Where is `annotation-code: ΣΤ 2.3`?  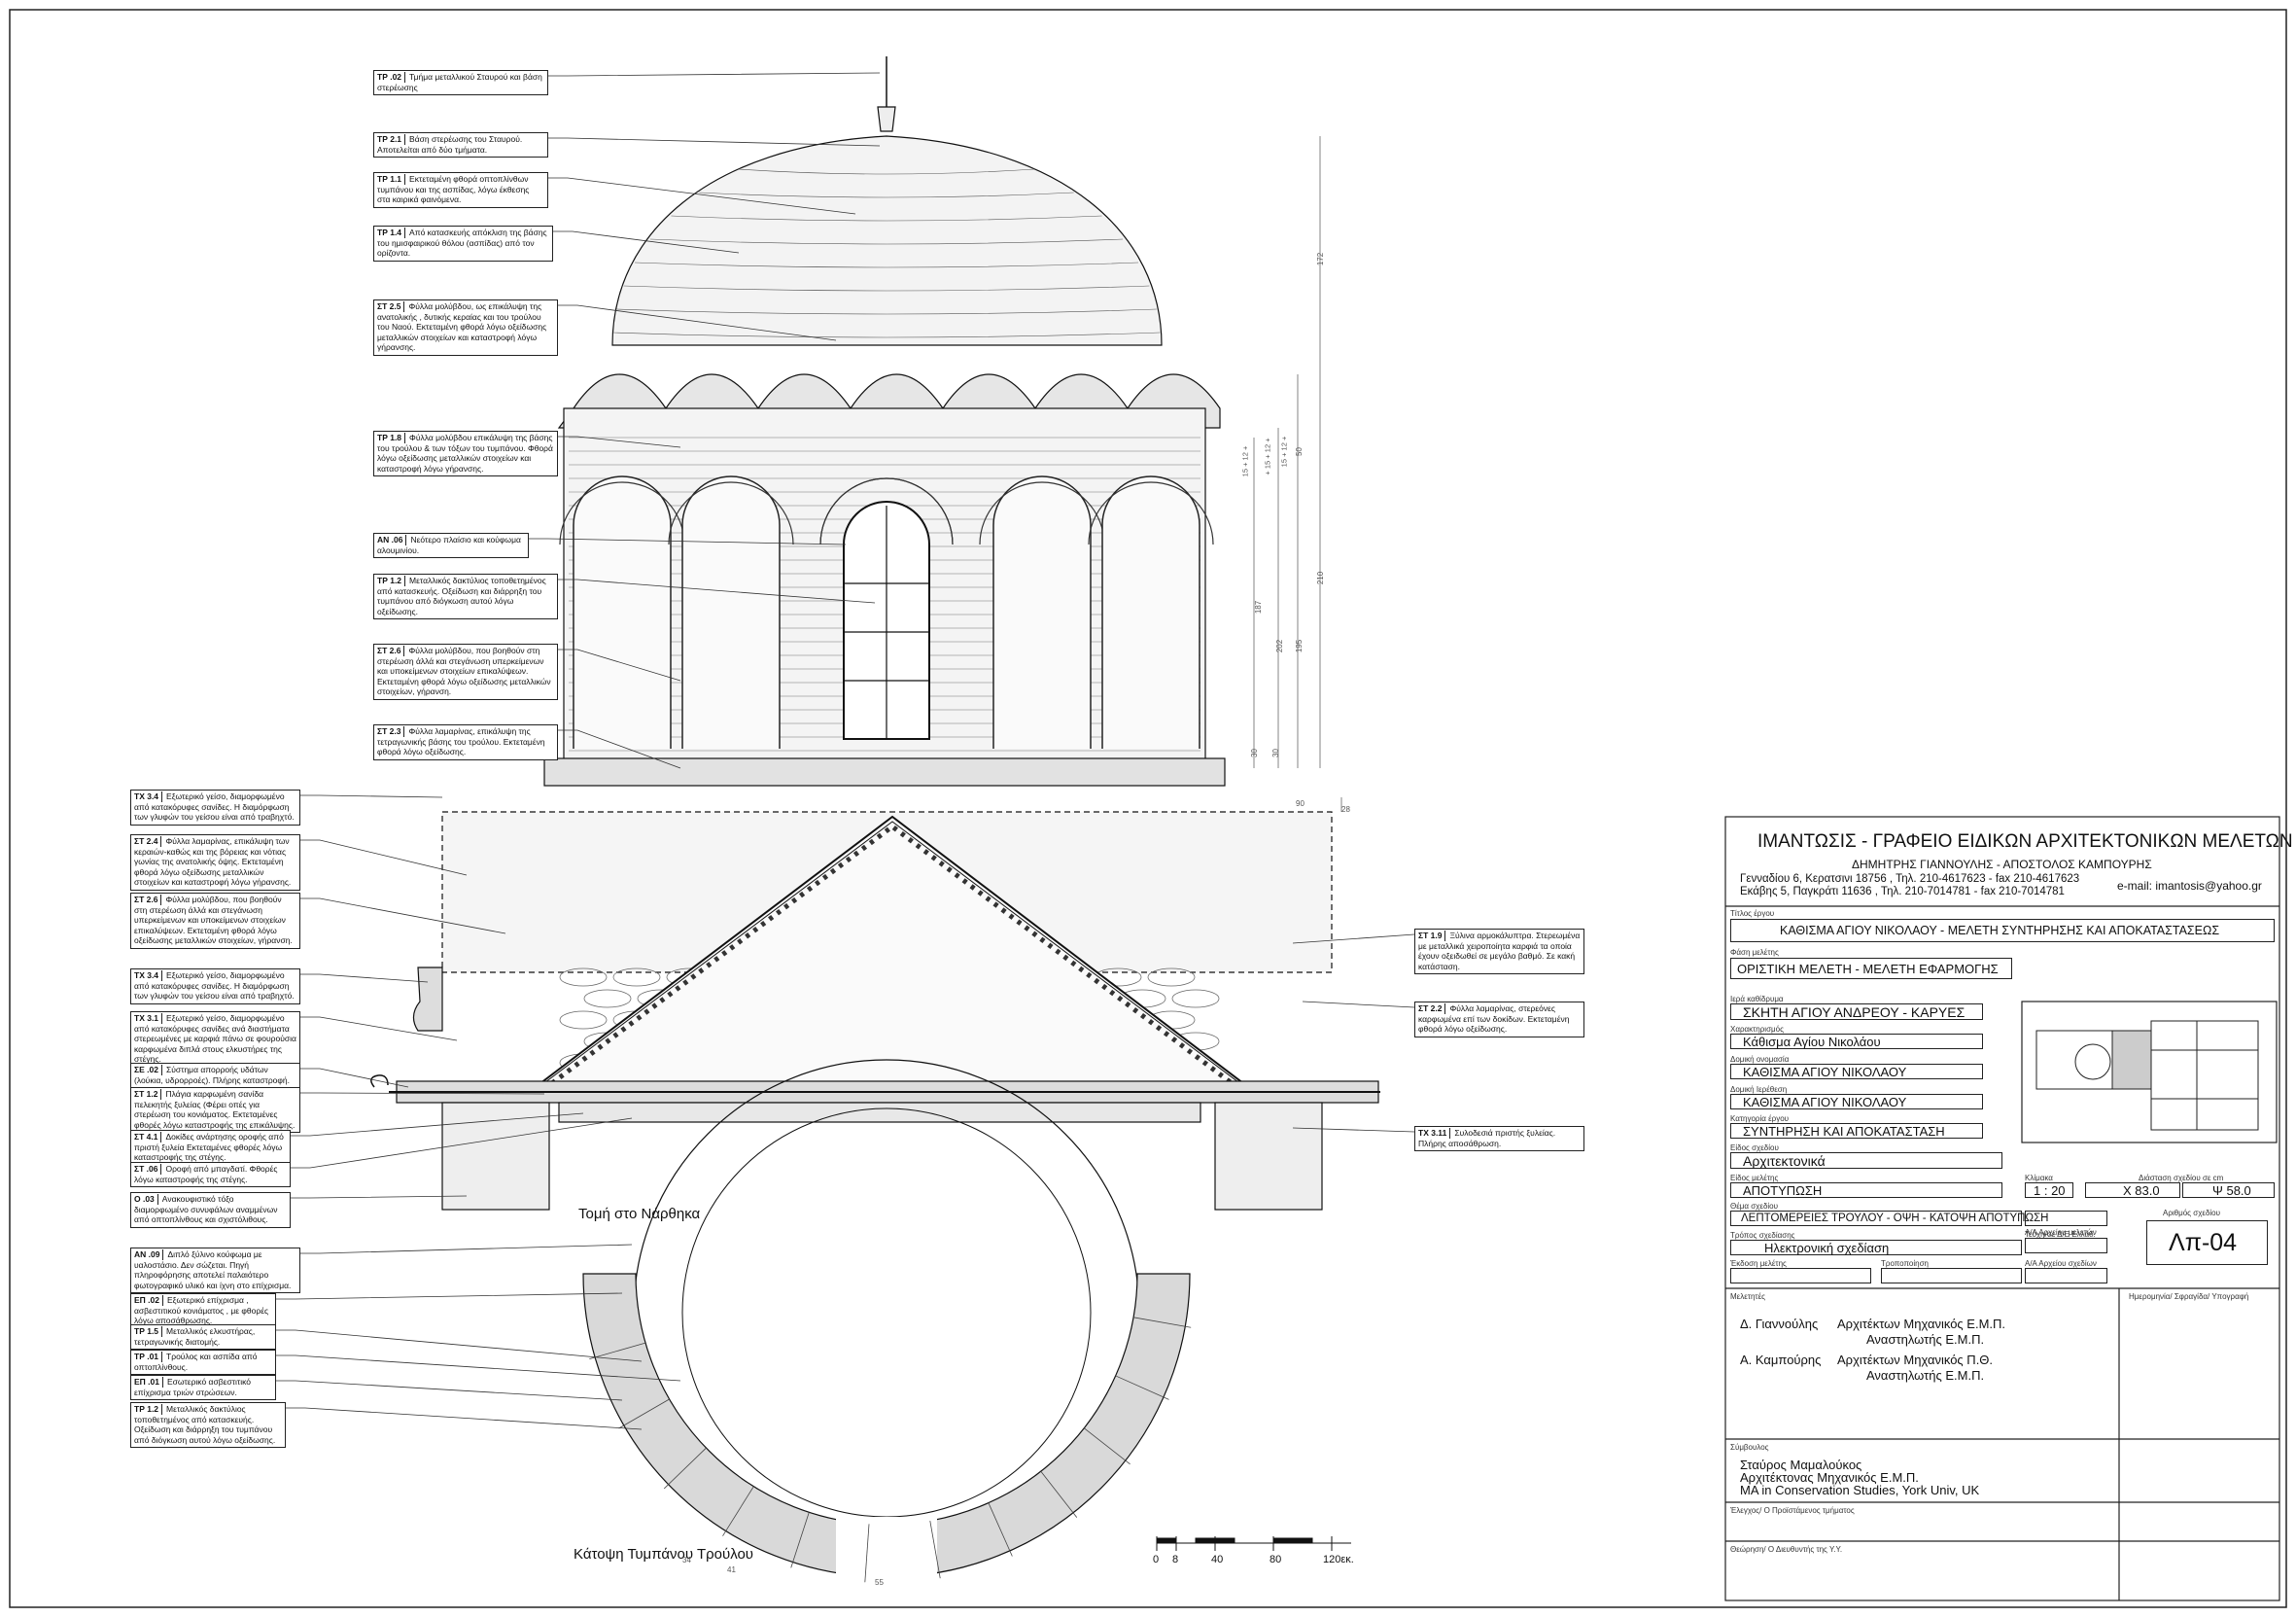
annotation-code: ΣΤ 2.3 is located at coordinates (391, 731).